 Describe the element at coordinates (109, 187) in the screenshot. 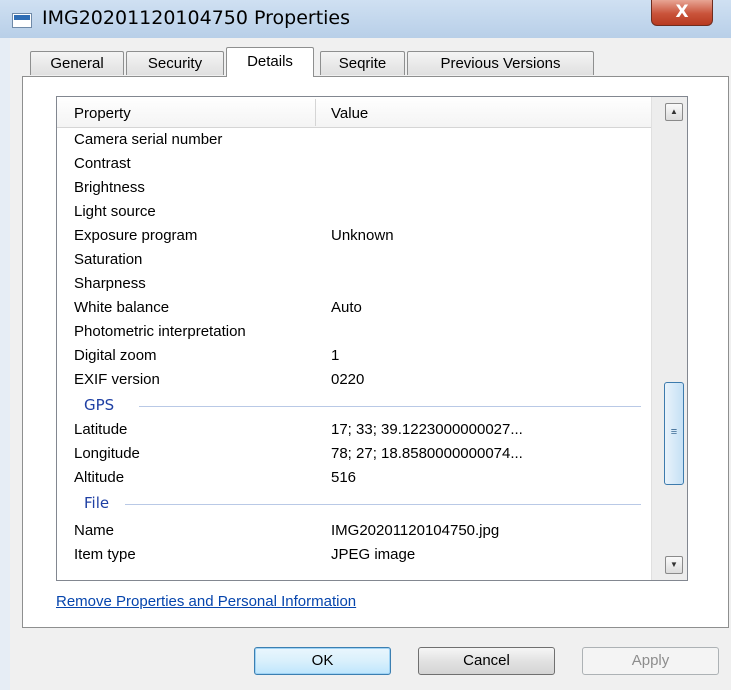

I see `property-name: Brightness` at that location.